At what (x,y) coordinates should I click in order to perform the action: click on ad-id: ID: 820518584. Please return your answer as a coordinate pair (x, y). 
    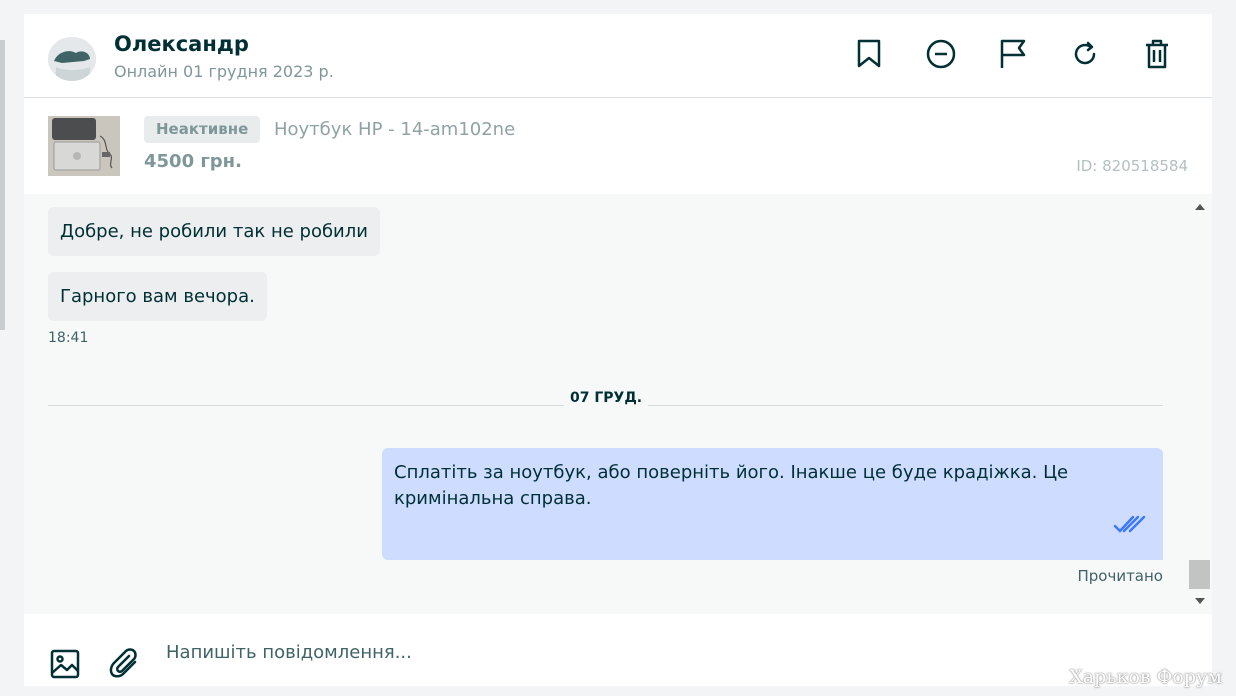
    Looking at the image, I should click on (1132, 166).